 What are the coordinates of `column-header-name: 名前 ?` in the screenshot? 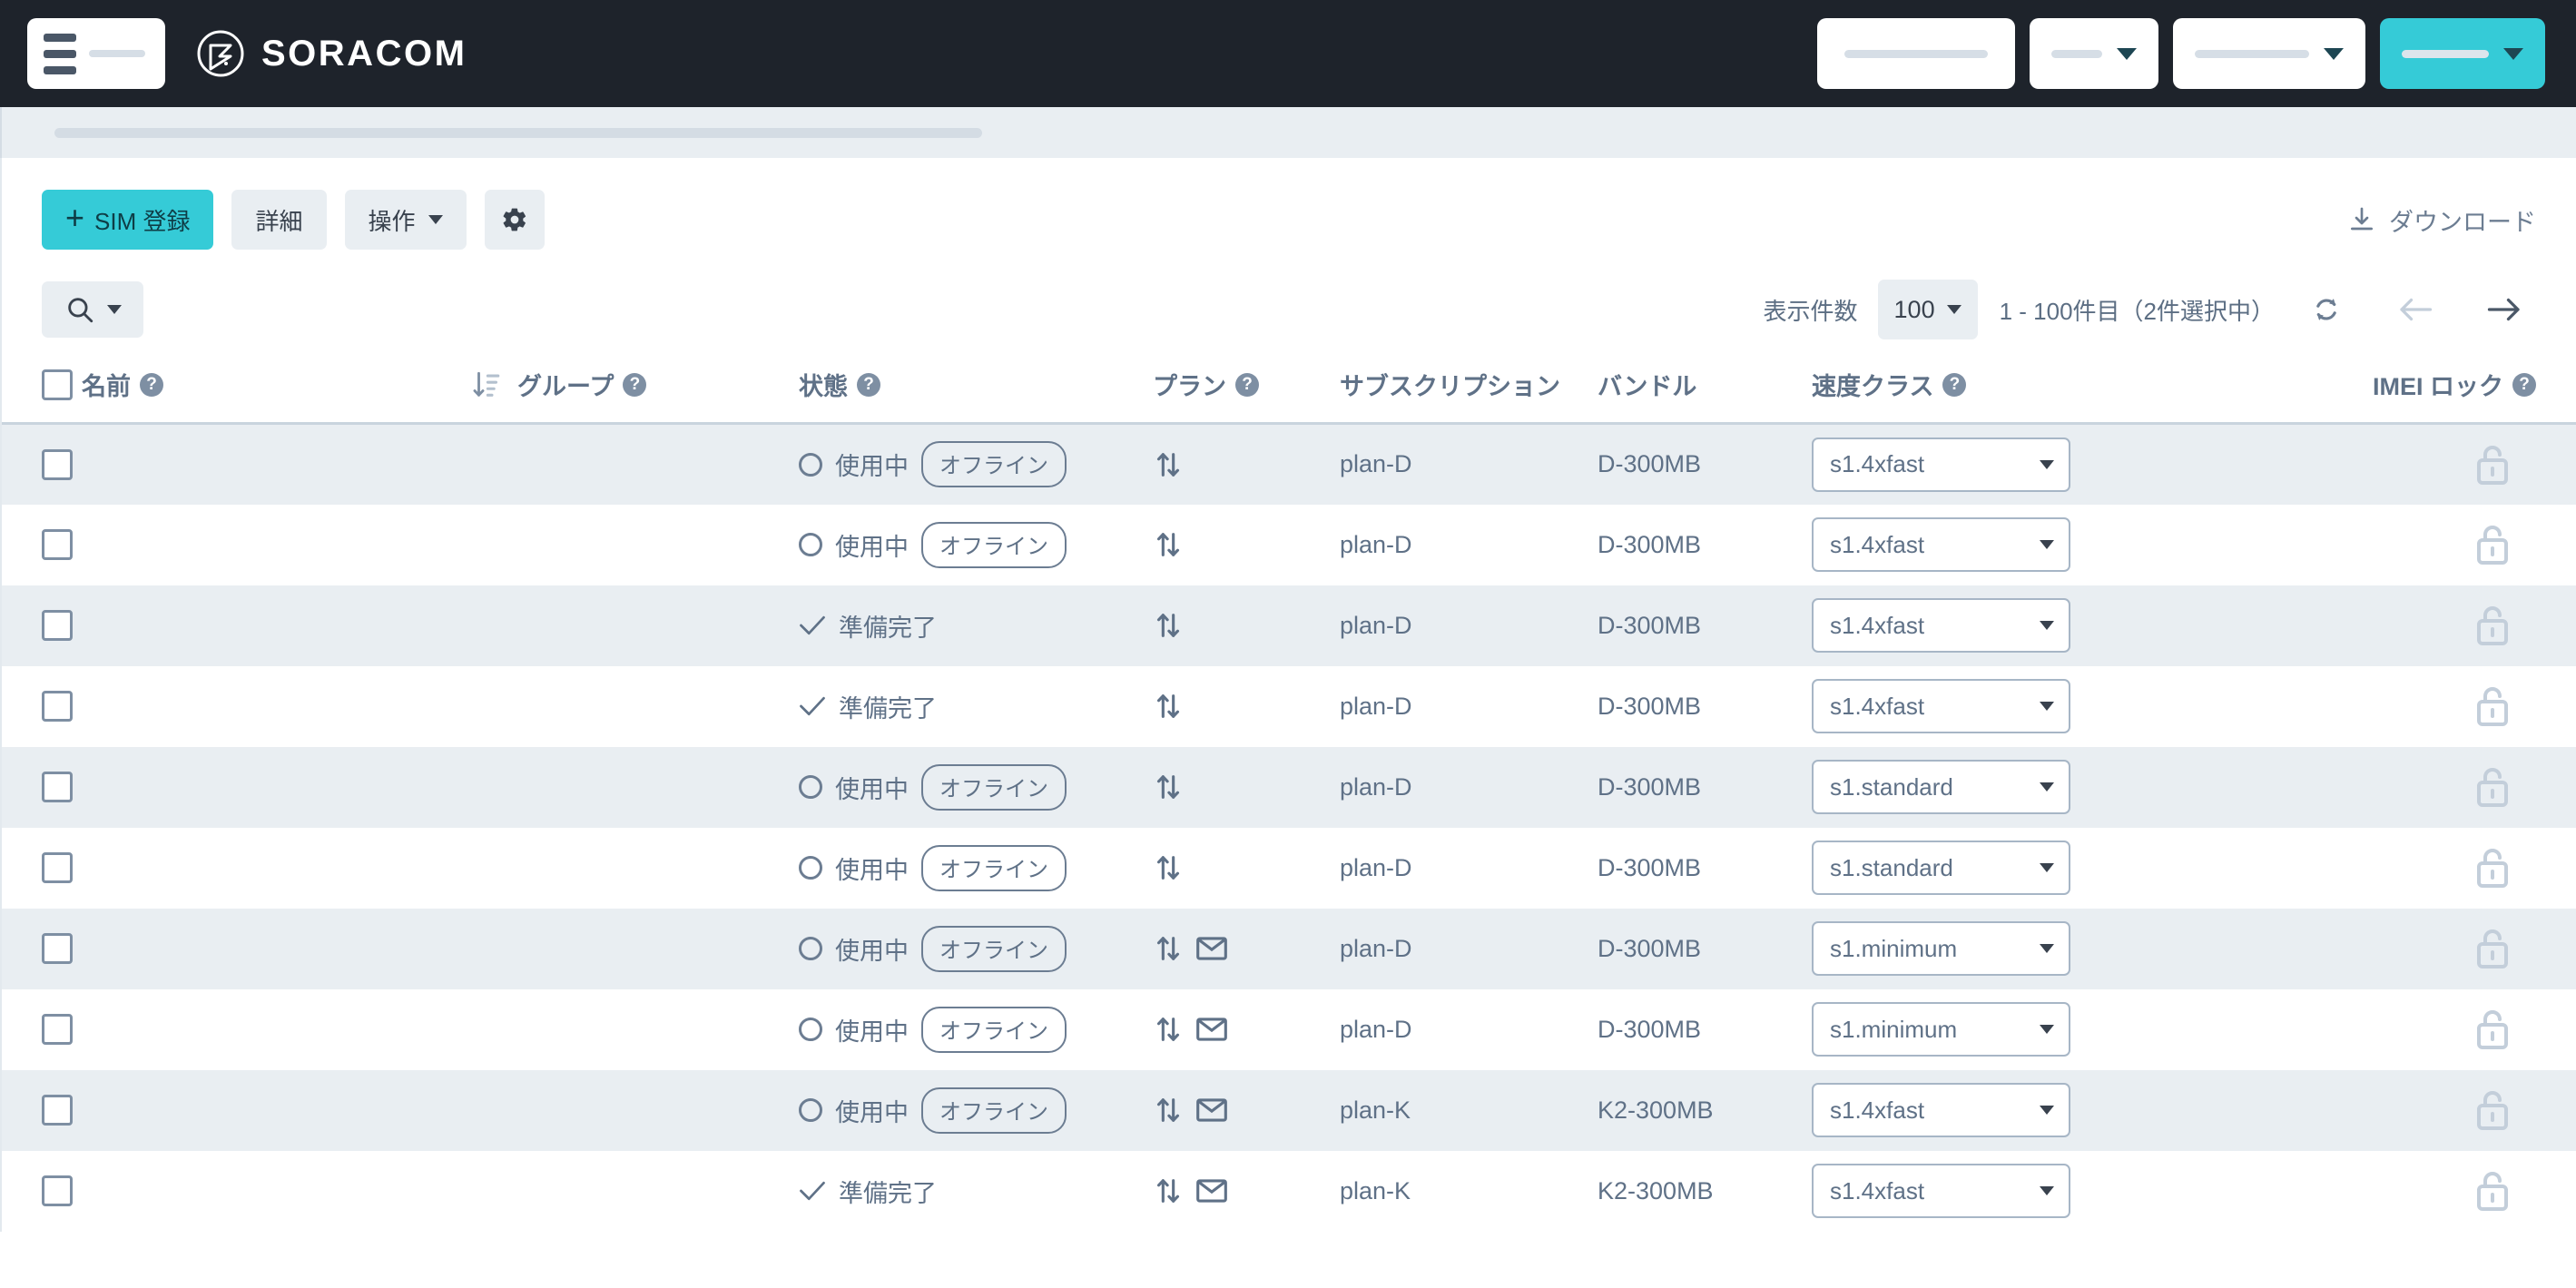 It's located at (277, 388).